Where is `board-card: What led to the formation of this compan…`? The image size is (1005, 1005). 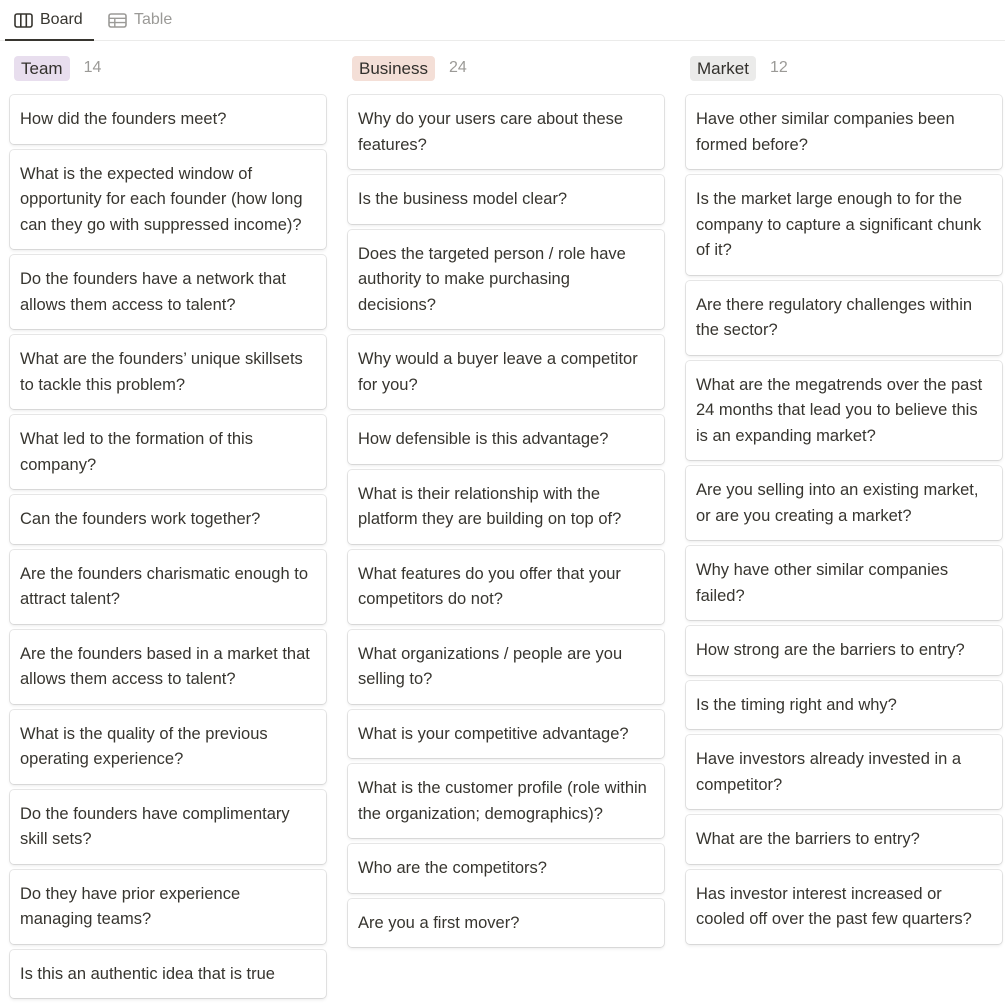 board-card: What led to the formation of this compan… is located at coordinates (168, 452).